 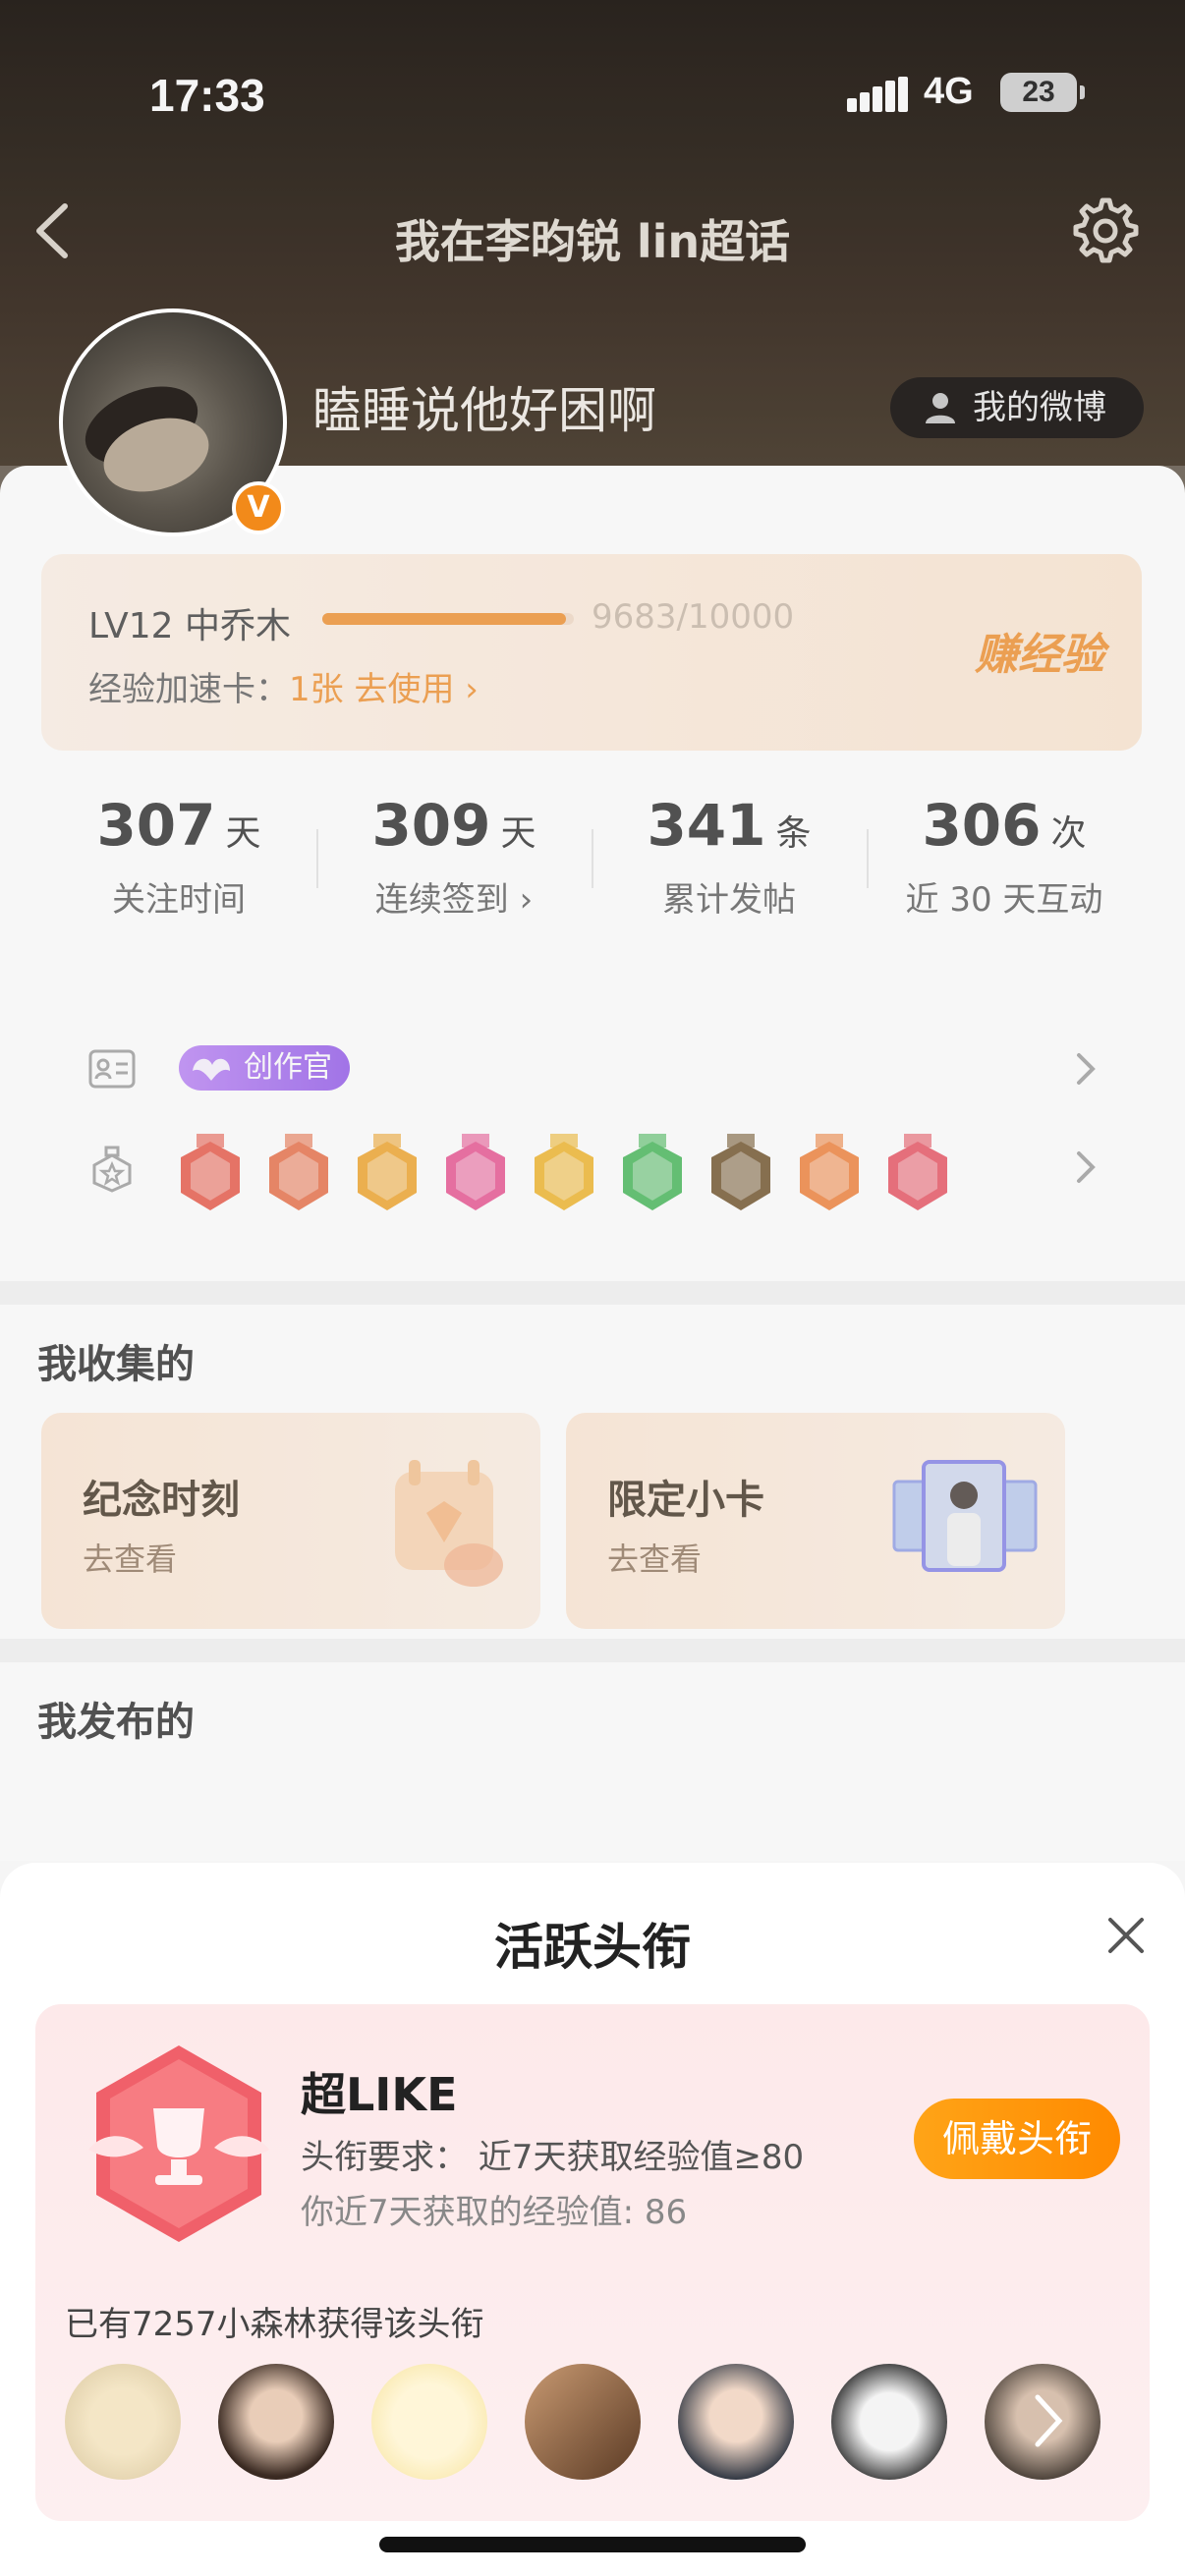 What do you see at coordinates (592, 2544) in the screenshot?
I see `home-indicator` at bounding box center [592, 2544].